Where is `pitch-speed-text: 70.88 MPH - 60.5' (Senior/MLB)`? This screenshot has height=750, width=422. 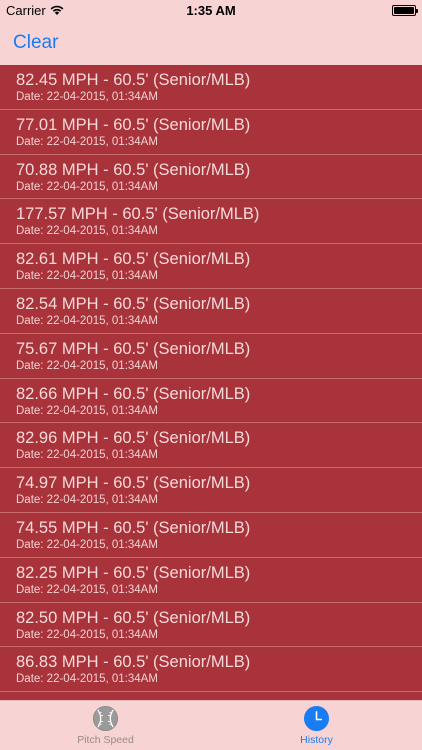 pitch-speed-text: 70.88 MPH - 60.5' (Senior/MLB) is located at coordinates (133, 169).